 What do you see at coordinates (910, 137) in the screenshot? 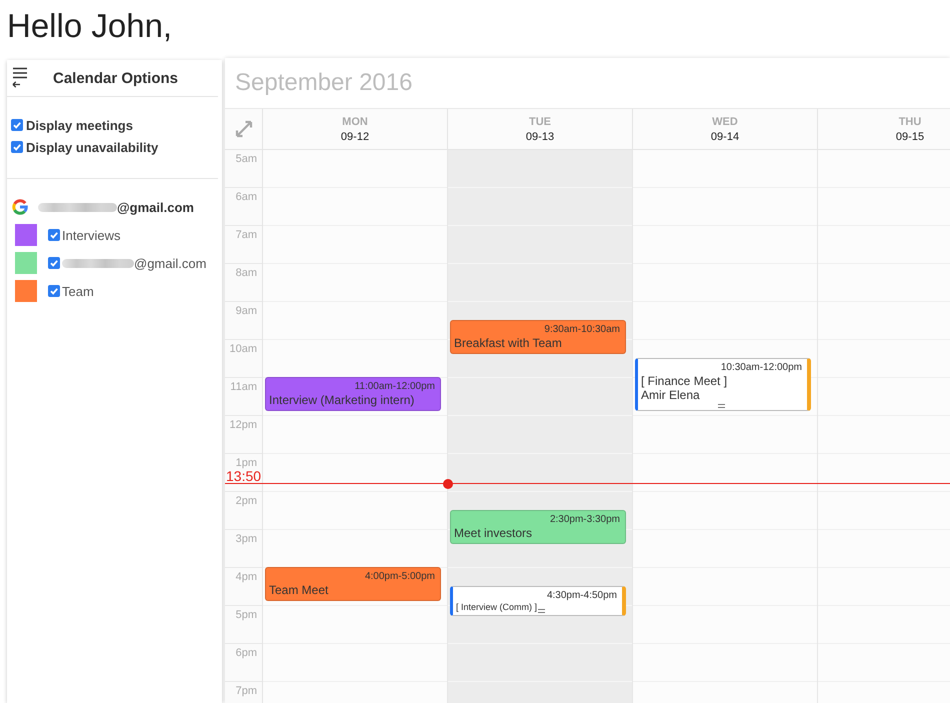
I see `date-label: 09-15` at bounding box center [910, 137].